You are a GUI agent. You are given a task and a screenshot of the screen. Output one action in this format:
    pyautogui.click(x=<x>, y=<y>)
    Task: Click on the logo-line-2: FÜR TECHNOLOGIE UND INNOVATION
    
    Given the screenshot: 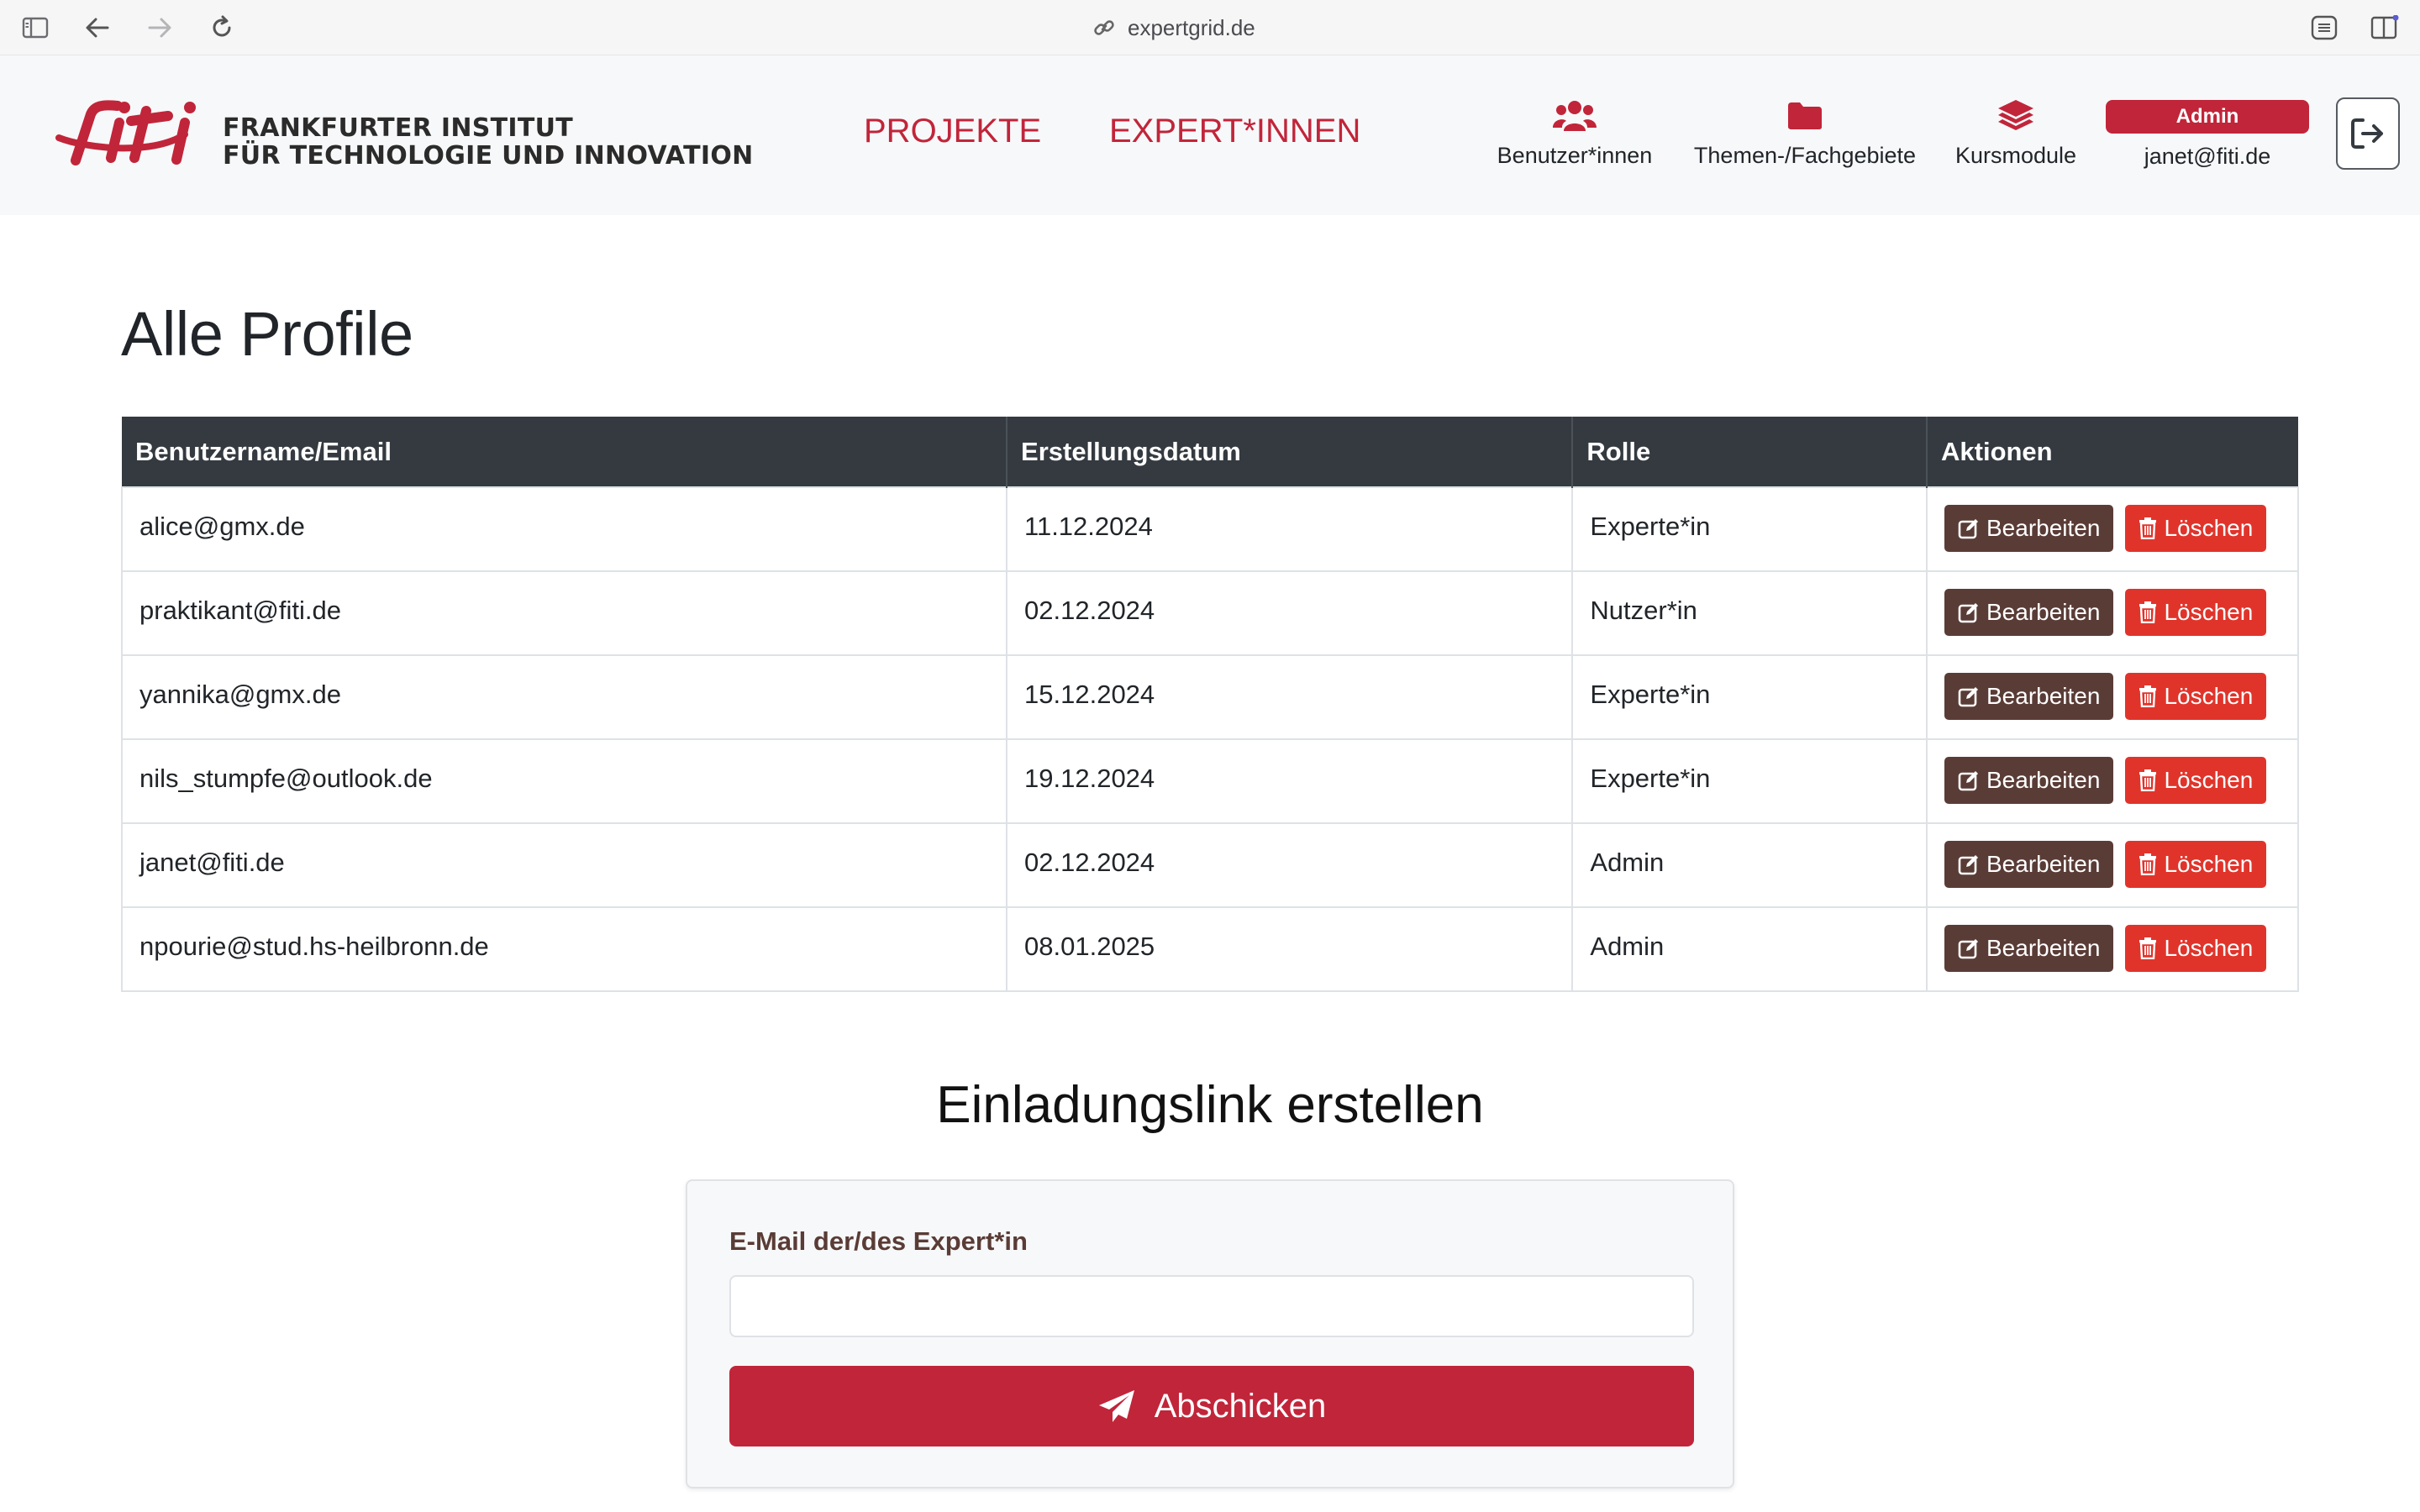 What is the action you would take?
    pyautogui.click(x=488, y=156)
    